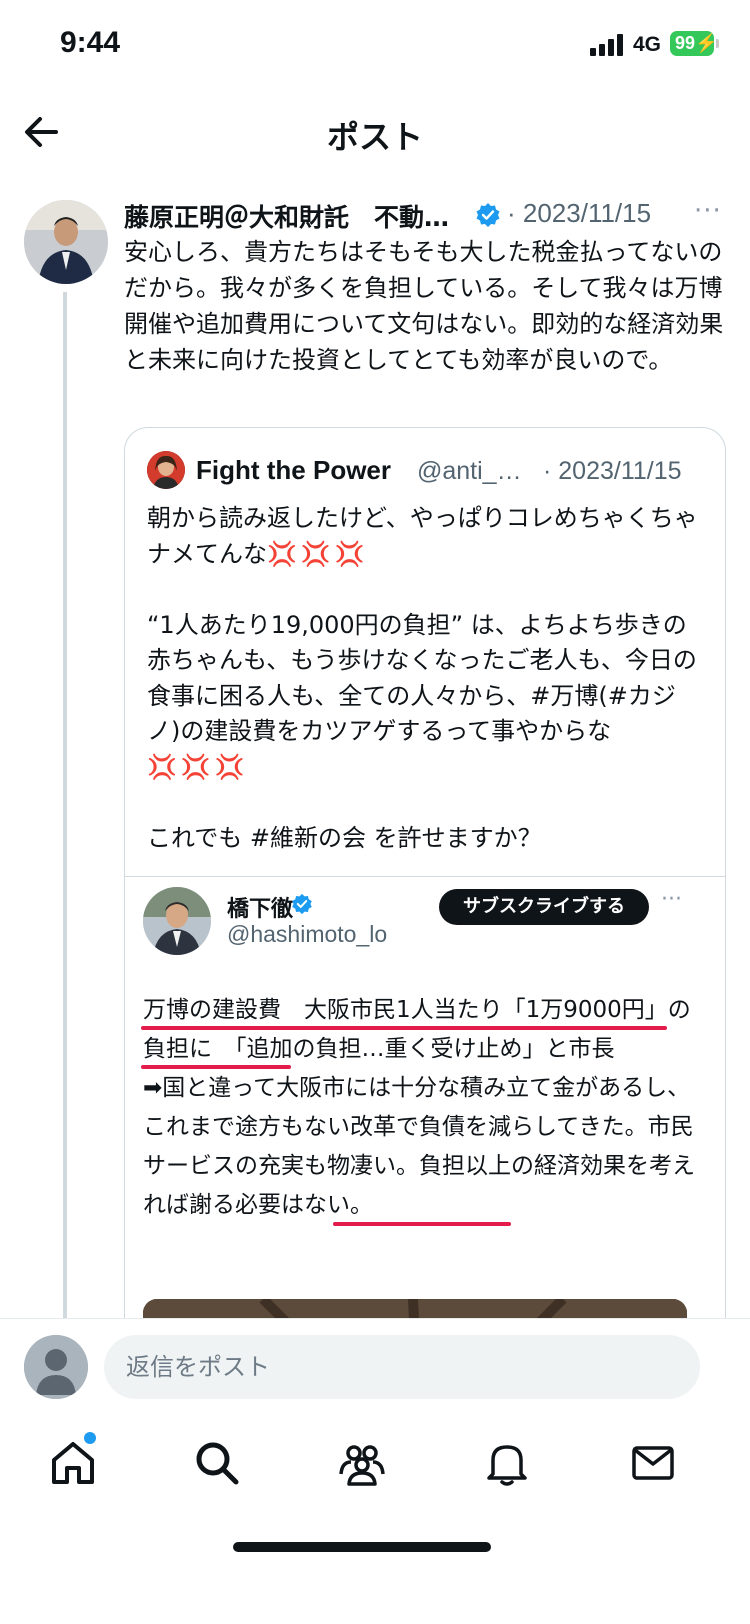  I want to click on more-options-button: ···, so click(708, 211).